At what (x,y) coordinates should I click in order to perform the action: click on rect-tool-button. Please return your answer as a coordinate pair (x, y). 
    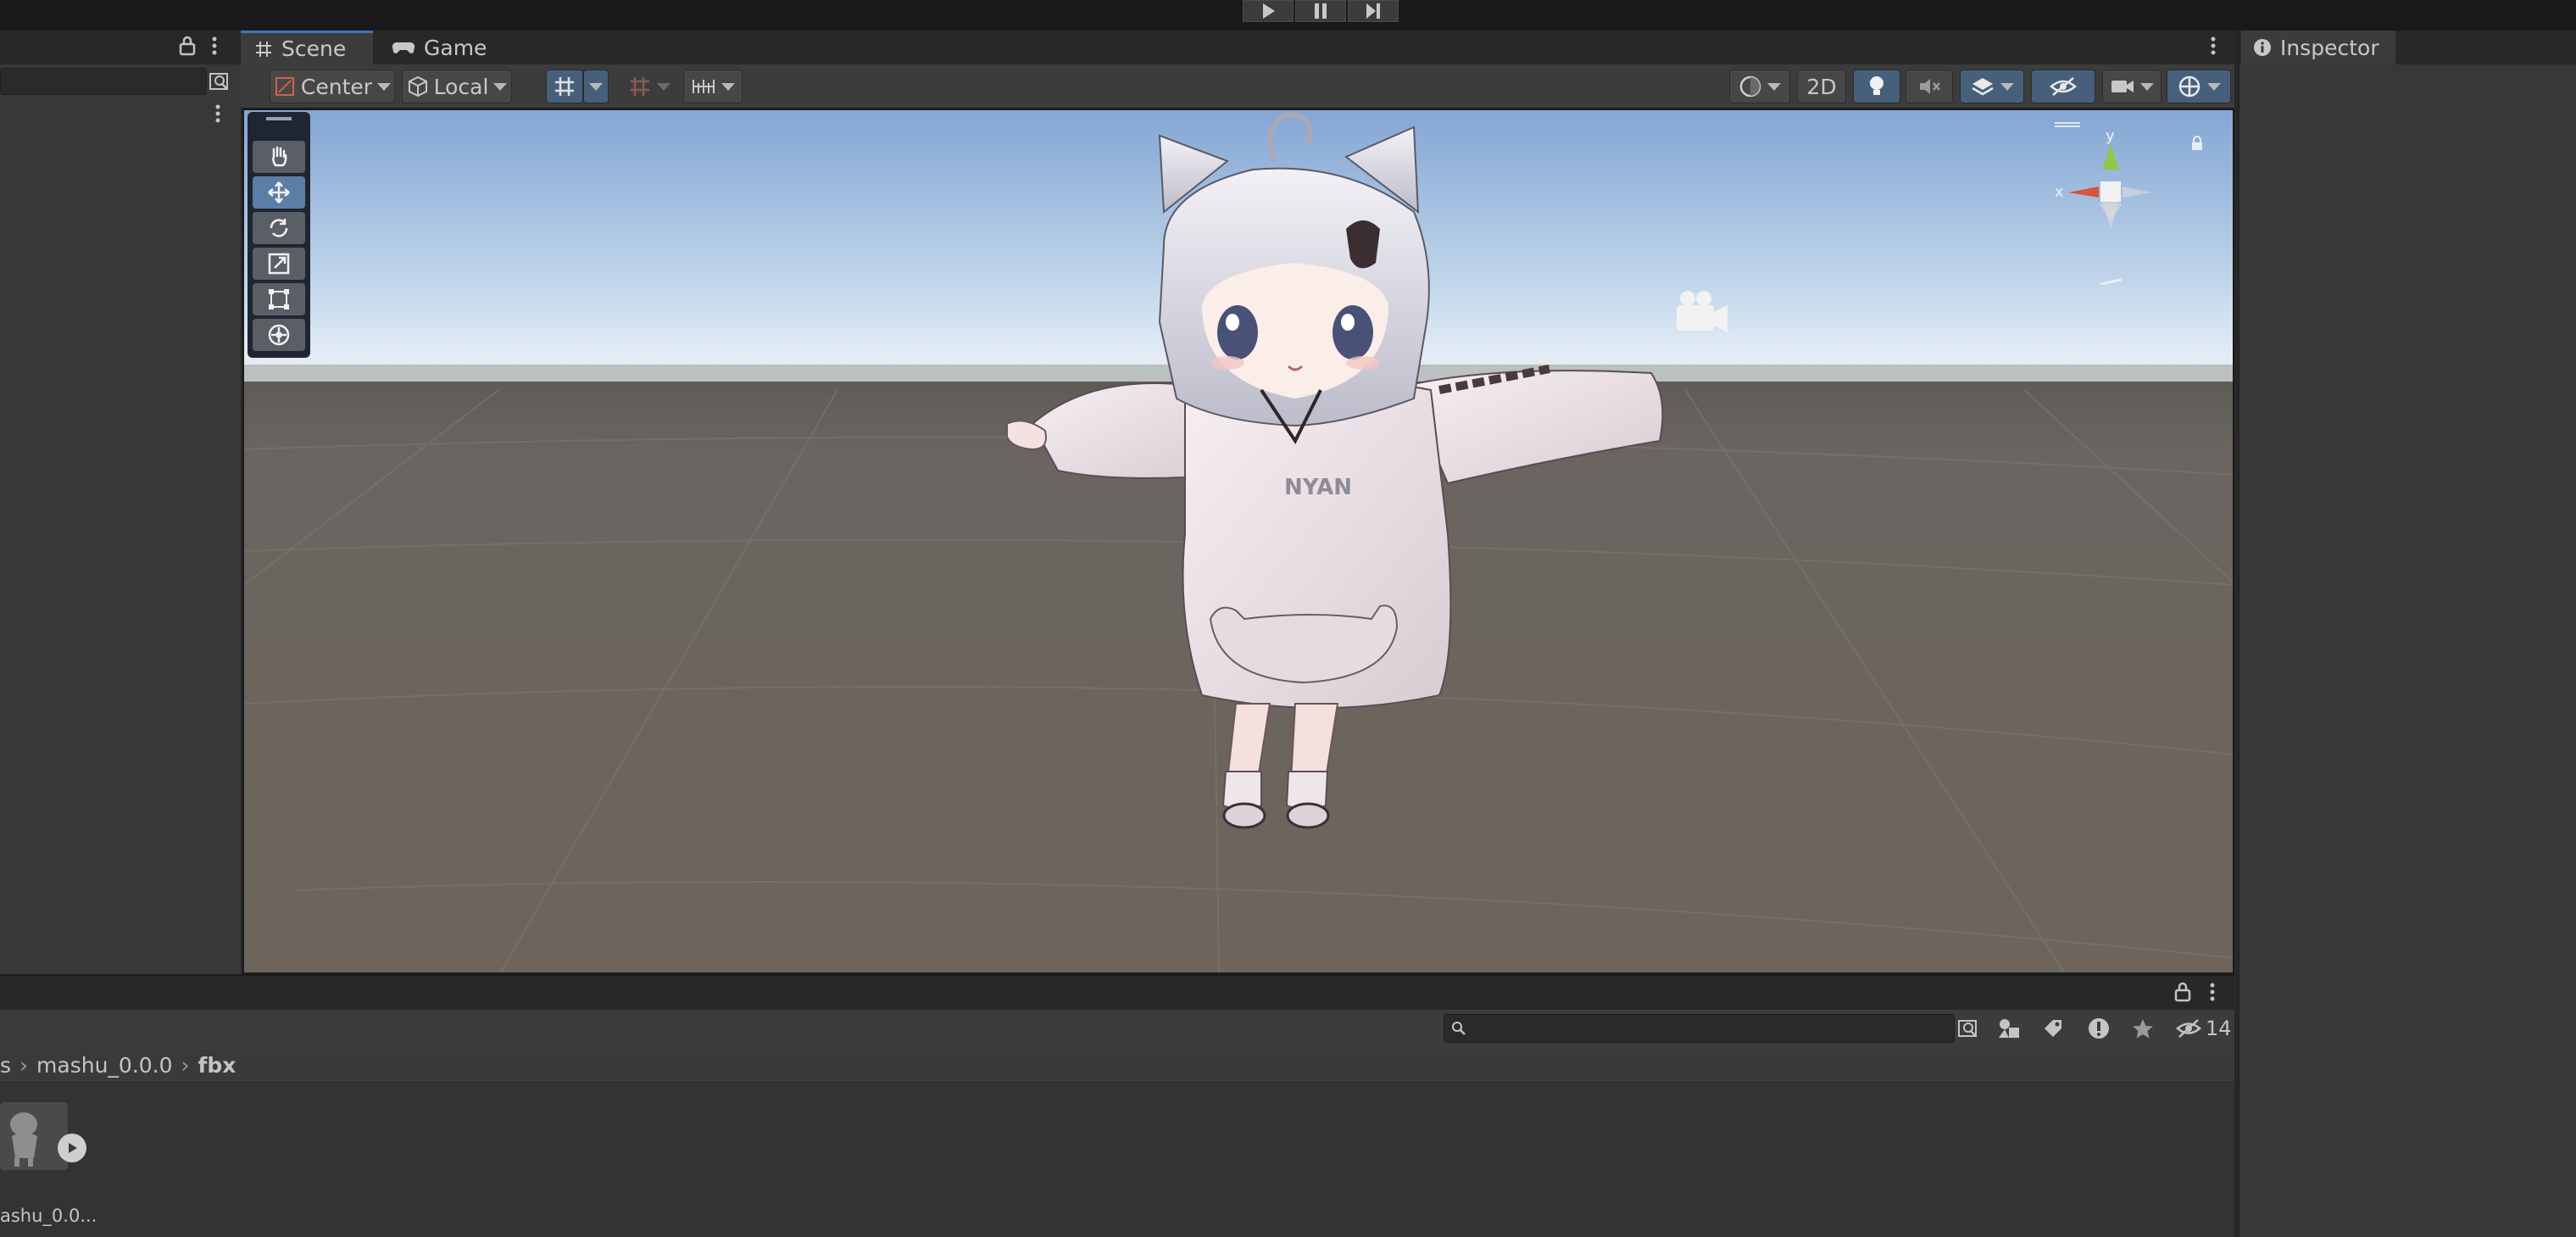
    Looking at the image, I should click on (279, 299).